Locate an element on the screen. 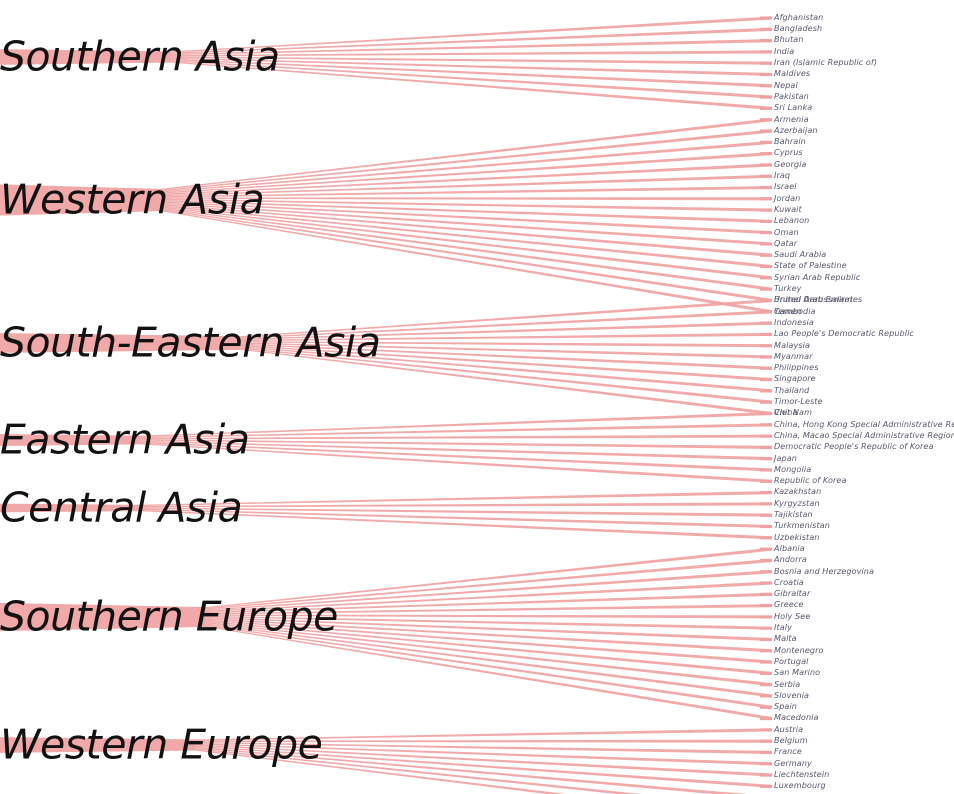 Image resolution: width=954 pixels, height=794 pixels. leaf-label: Bhutan is located at coordinates (789, 39).